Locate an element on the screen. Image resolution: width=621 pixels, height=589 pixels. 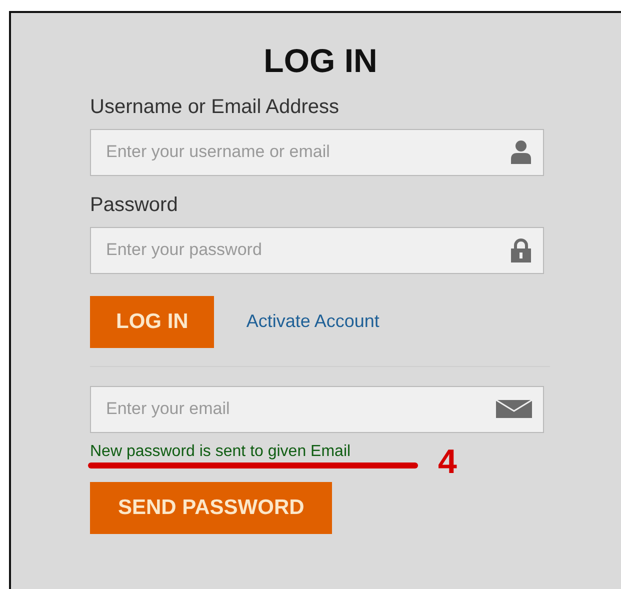
send-password-button: SEND PASSWORD is located at coordinates (211, 508).